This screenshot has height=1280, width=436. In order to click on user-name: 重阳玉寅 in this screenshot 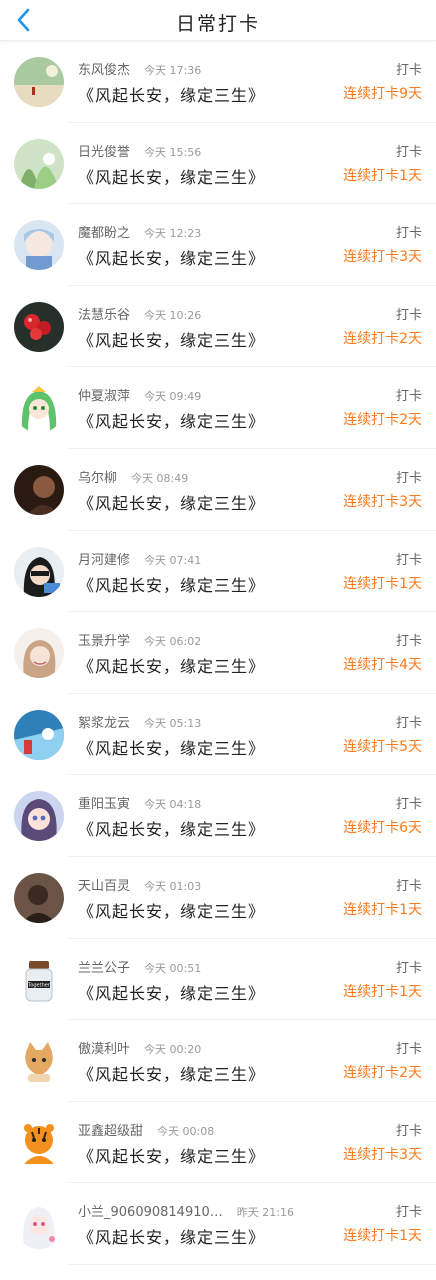, I will do `click(104, 804)`.